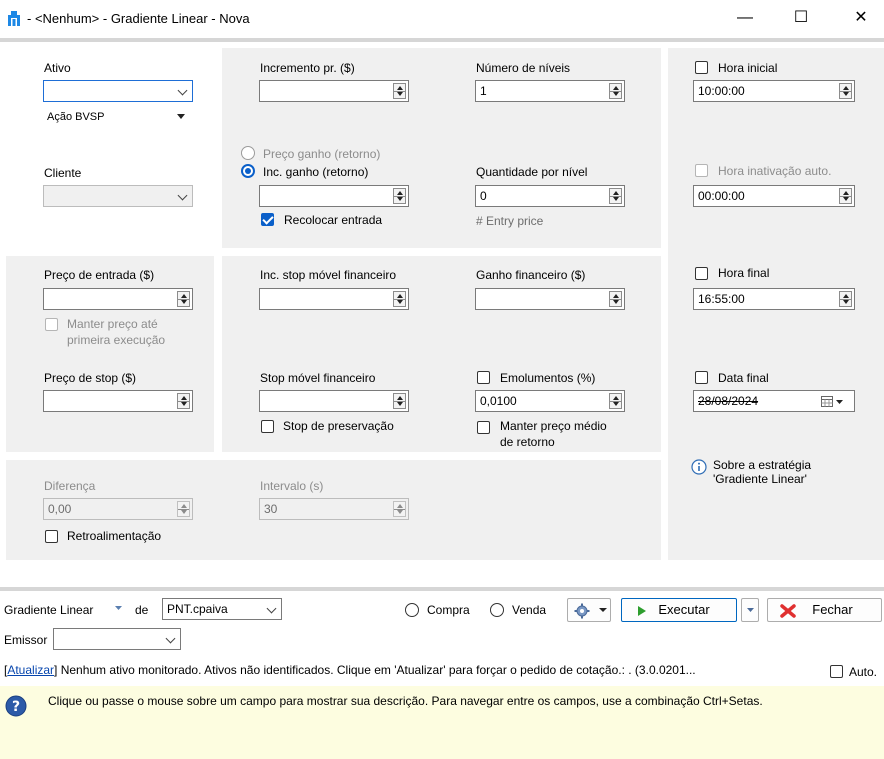 The image size is (884, 759). I want to click on stop-movel-label: Stop móvel financeiro, so click(318, 378).